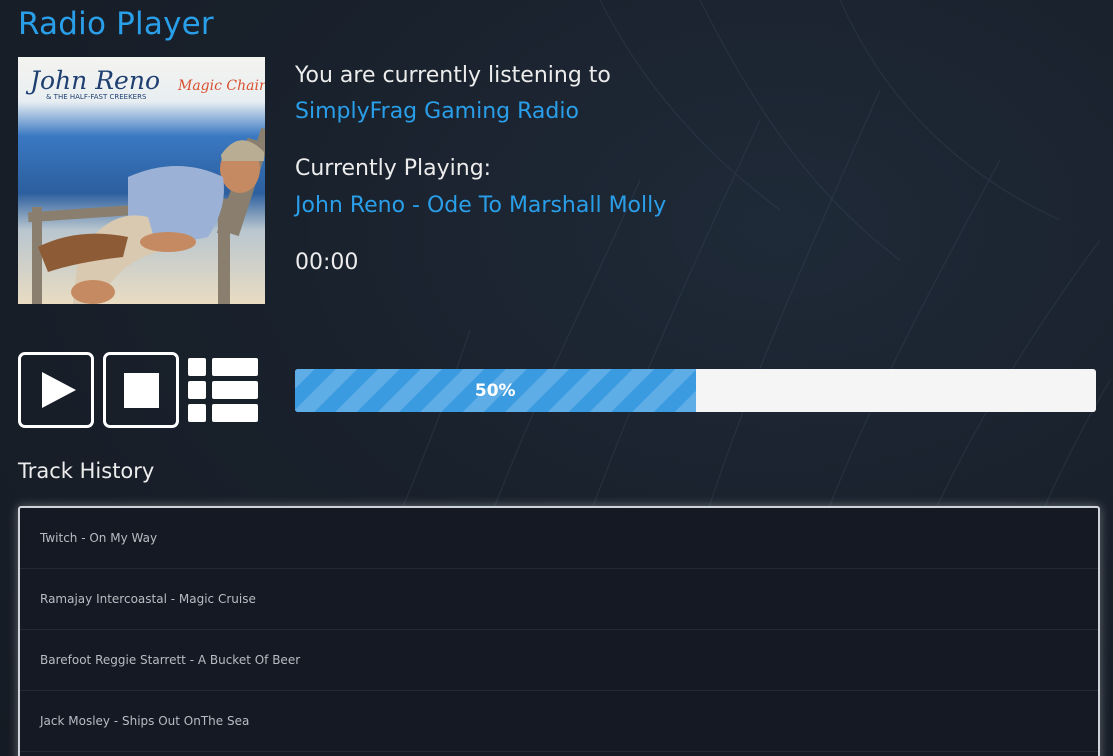 This screenshot has width=1113, height=756. Describe the element at coordinates (480, 206) in the screenshot. I see `current-track: John Reno - Ode To Marshall Molly` at that location.